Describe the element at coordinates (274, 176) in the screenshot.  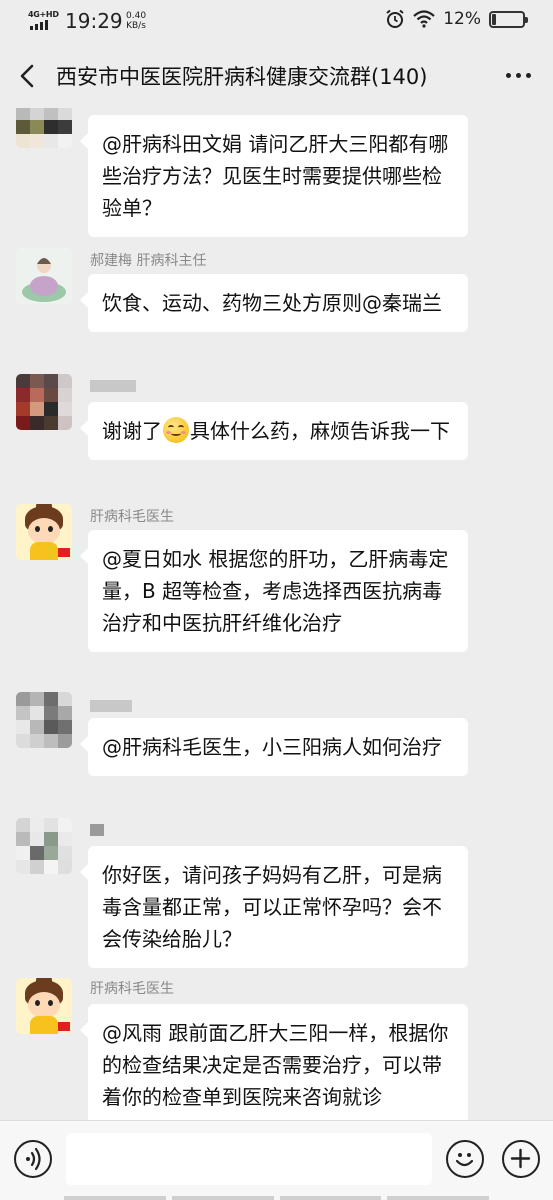
I see `message-bubble: @肝病科田文娟 请问乙肝大三阳都有哪些治疗方法？见医生时需要提供哪些检验单？` at that location.